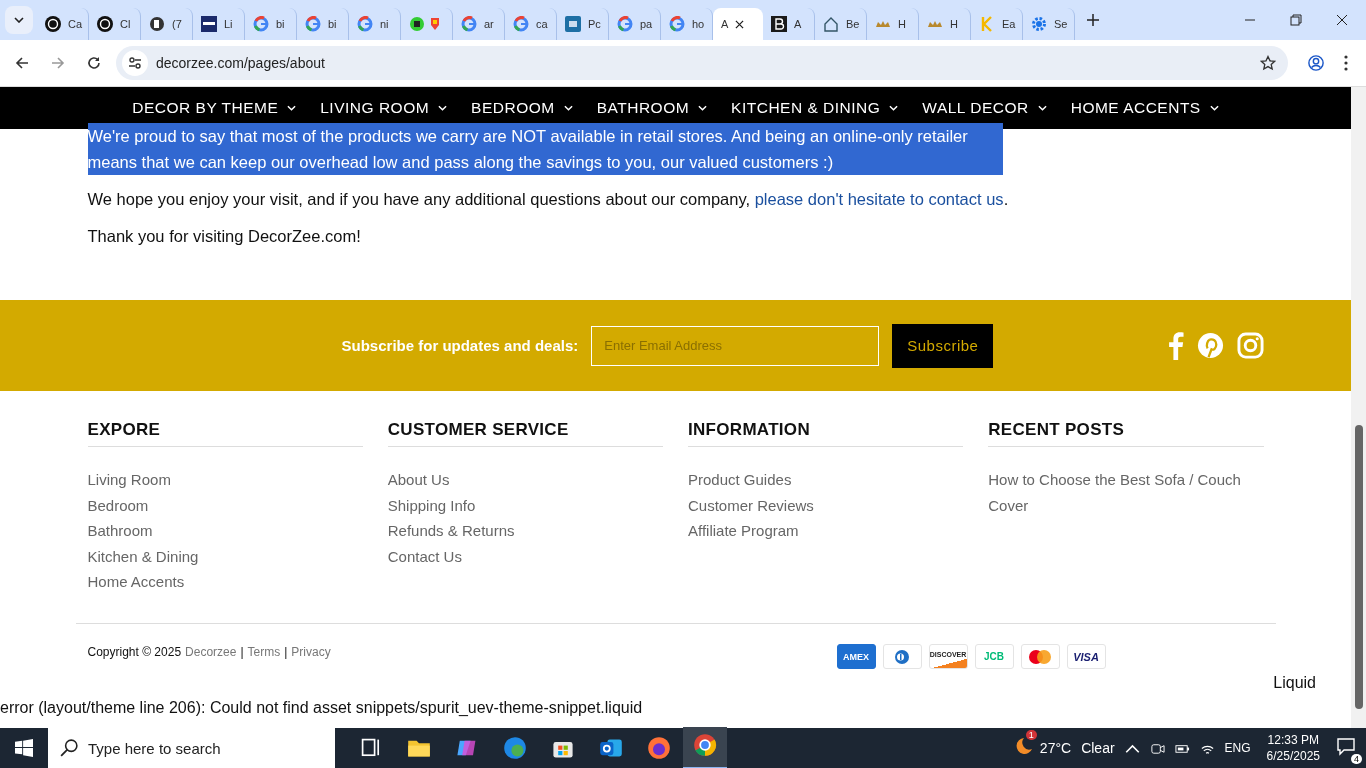  What do you see at coordinates (225, 531) in the screenshot?
I see `footer-link: Bathroom` at bounding box center [225, 531].